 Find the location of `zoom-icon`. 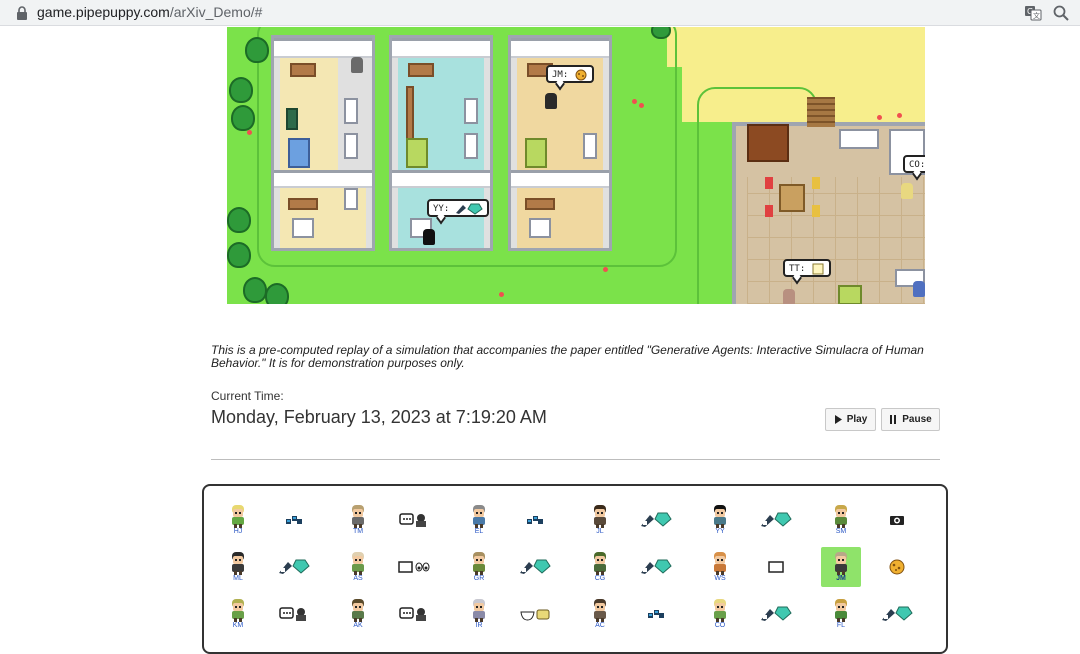

zoom-icon is located at coordinates (1061, 13).